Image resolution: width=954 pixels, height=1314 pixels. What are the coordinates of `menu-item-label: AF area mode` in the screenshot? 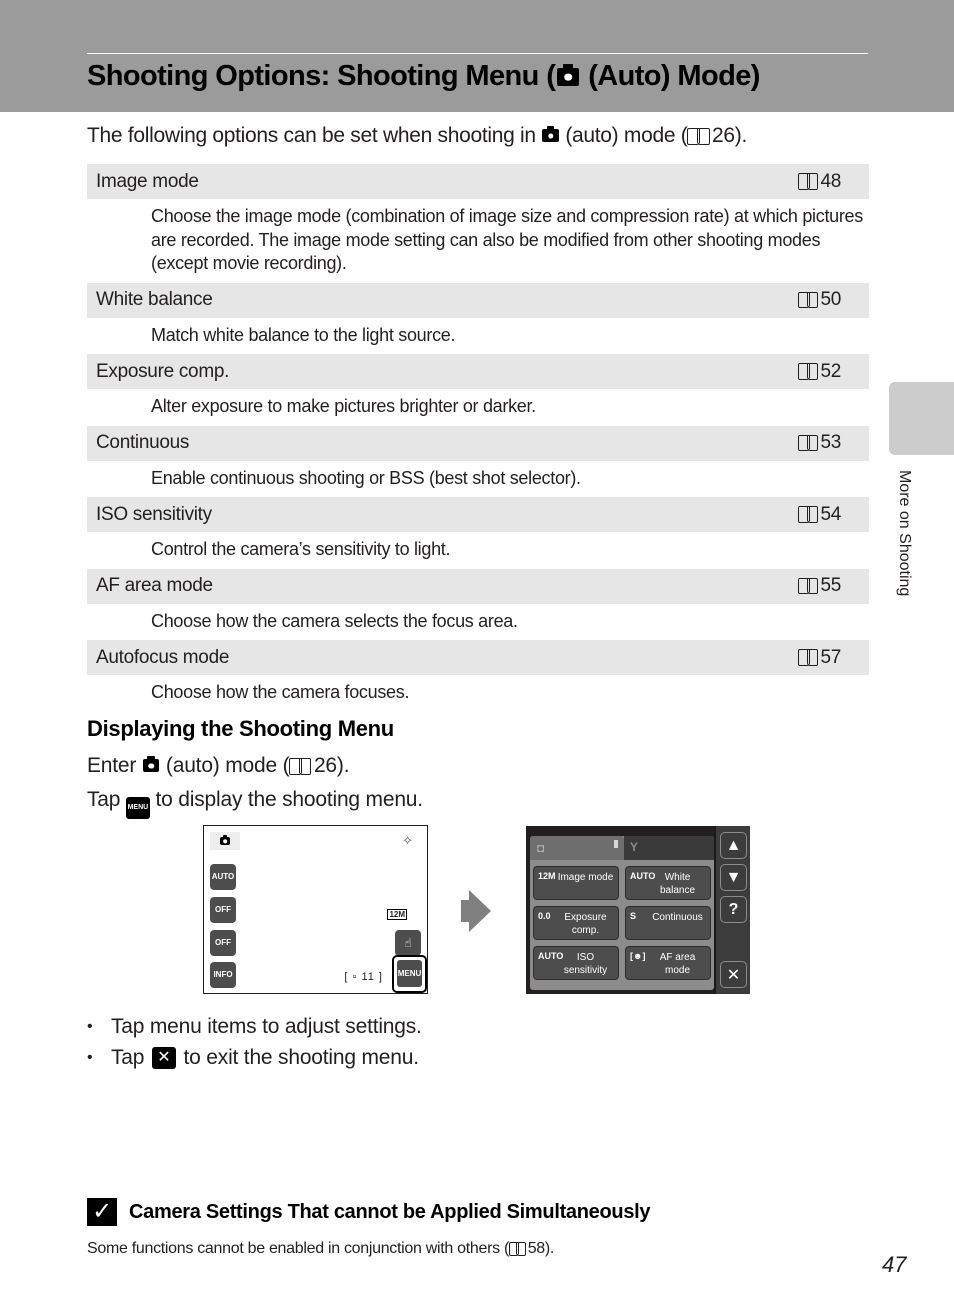 It's located at (677, 964).